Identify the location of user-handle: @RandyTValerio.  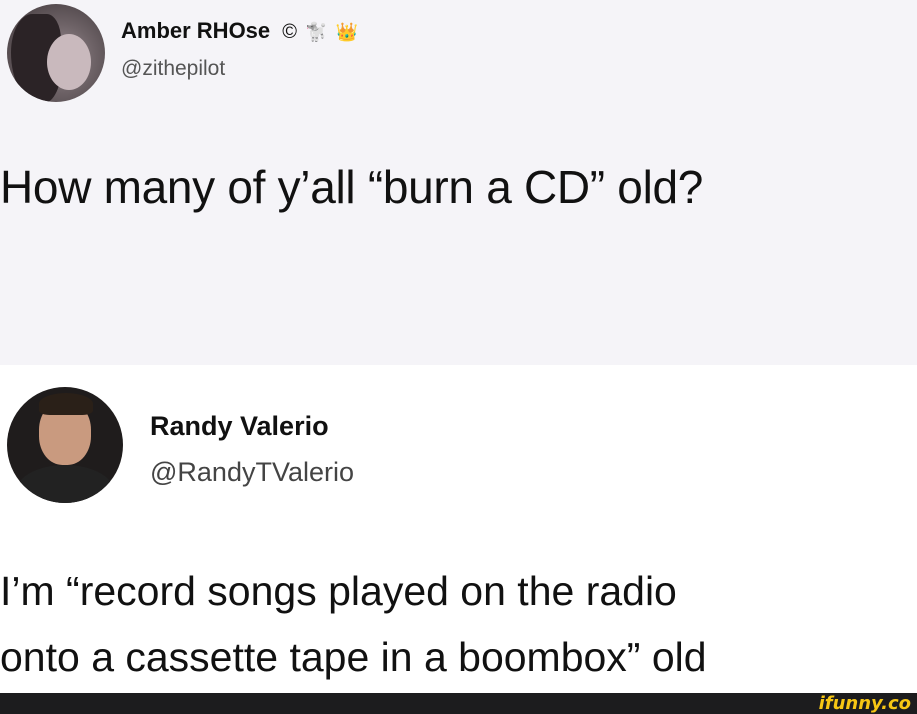
(252, 472).